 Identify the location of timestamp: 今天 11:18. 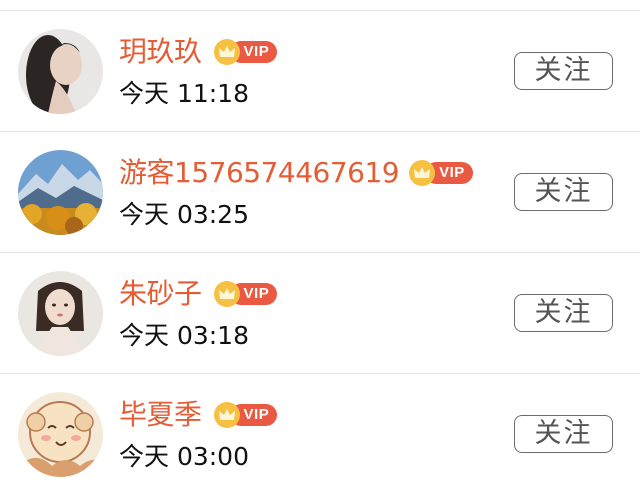
(184, 93).